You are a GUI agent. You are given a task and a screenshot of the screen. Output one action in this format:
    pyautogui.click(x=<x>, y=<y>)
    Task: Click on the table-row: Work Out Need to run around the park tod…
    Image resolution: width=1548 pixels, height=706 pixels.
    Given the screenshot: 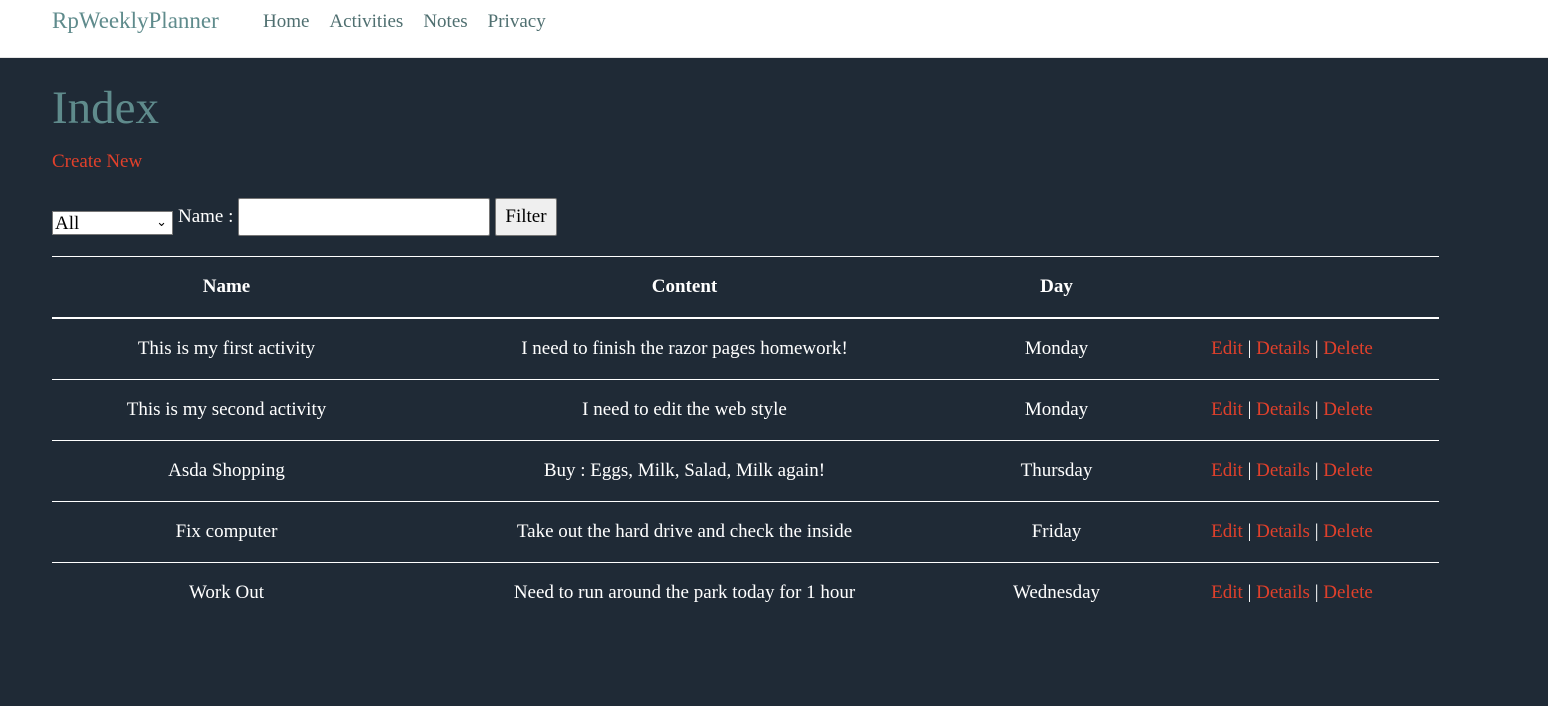 What is the action you would take?
    pyautogui.click(x=745, y=593)
    